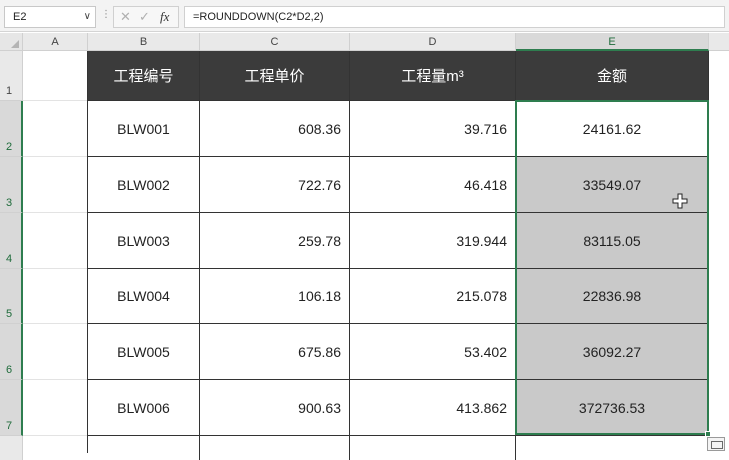  I want to click on select-all-button, so click(11, 42).